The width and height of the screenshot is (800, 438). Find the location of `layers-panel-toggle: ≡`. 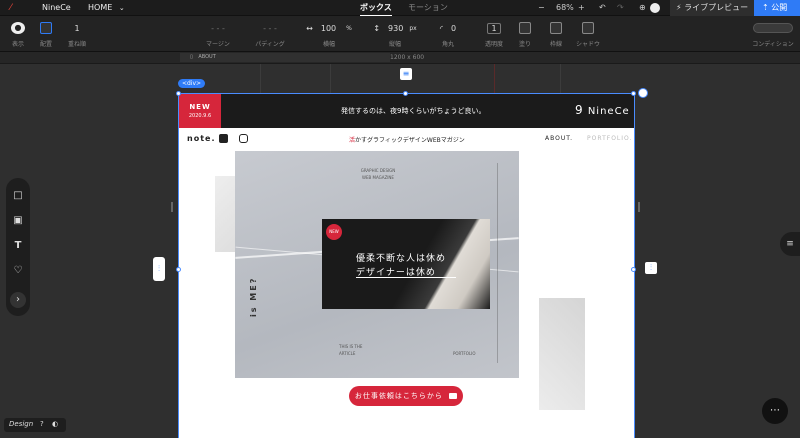

layers-panel-toggle: ≡ is located at coordinates (790, 244).